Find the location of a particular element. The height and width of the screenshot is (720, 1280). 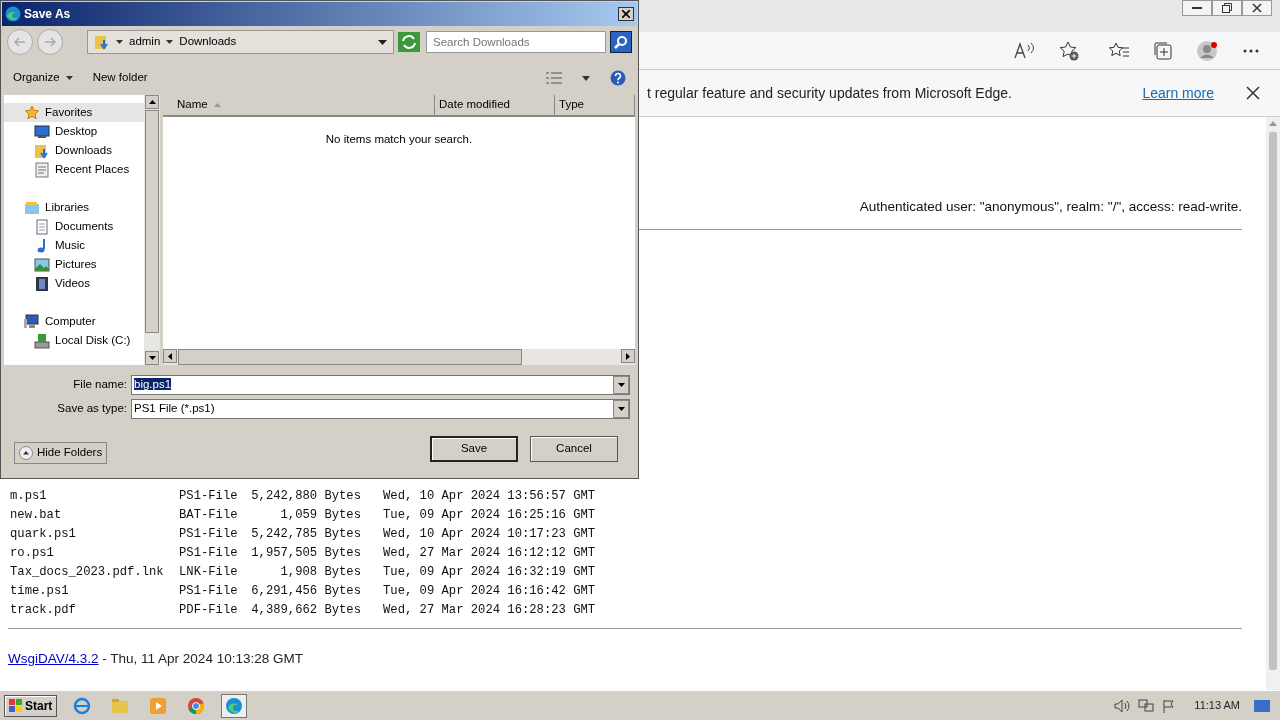

file-size: 4,389,662 Bytes is located at coordinates (305, 610).